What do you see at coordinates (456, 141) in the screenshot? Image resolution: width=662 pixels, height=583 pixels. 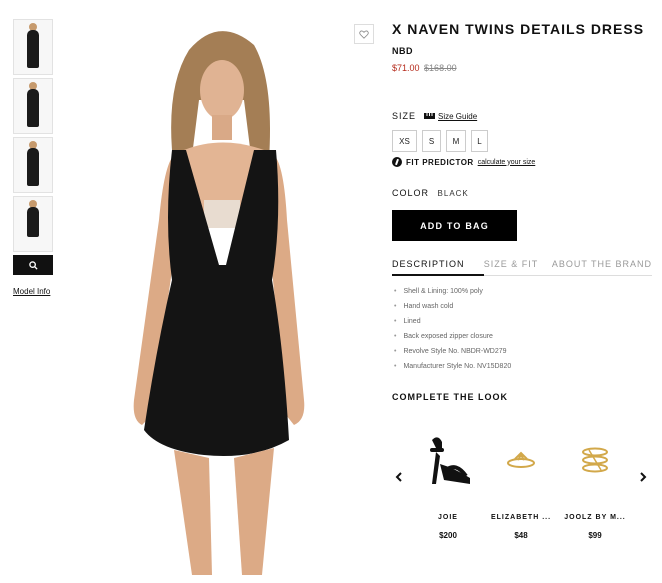 I see `size-option-m: M` at bounding box center [456, 141].